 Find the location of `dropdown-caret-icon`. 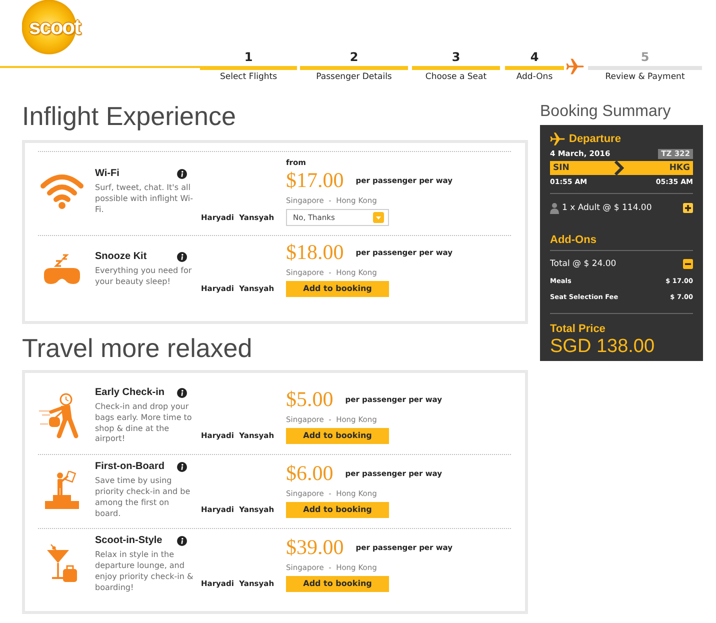

dropdown-caret-icon is located at coordinates (378, 217).